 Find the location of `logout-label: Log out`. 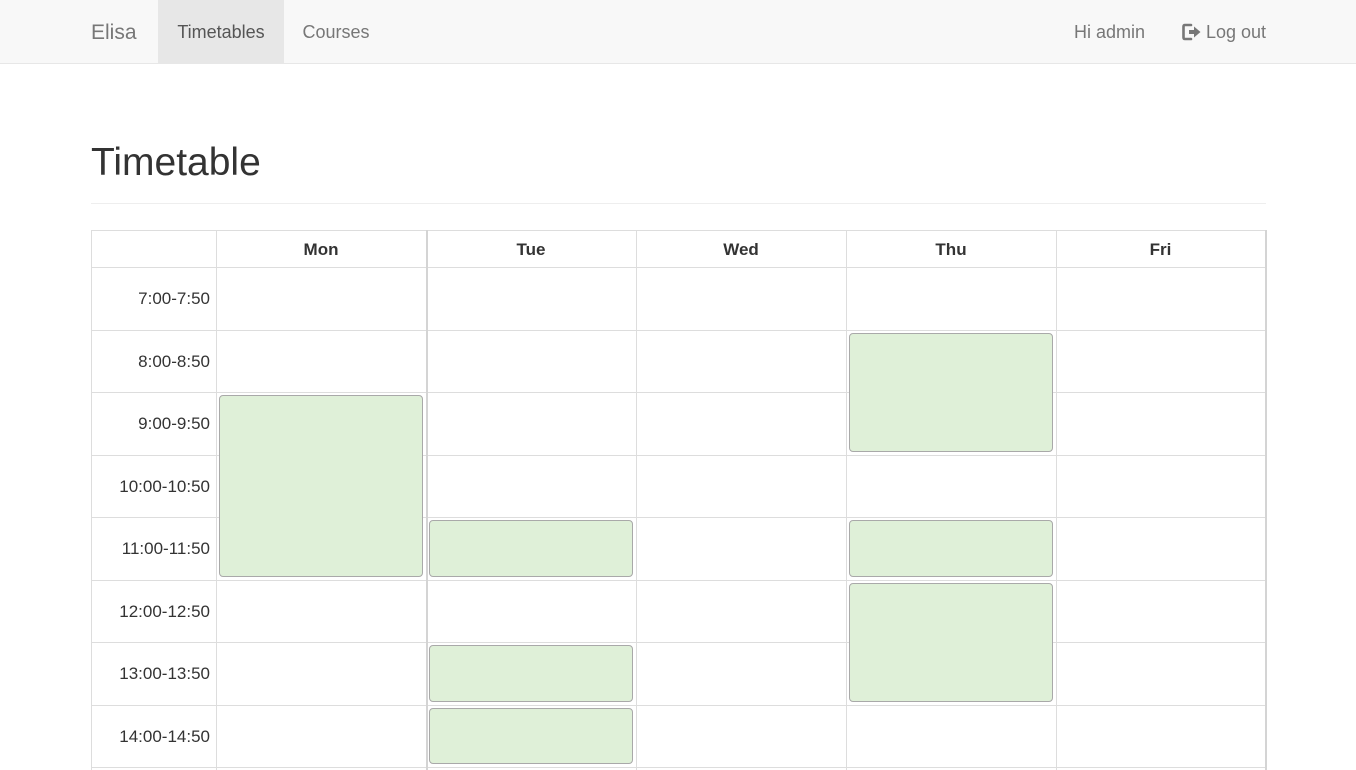

logout-label: Log out is located at coordinates (1236, 32).